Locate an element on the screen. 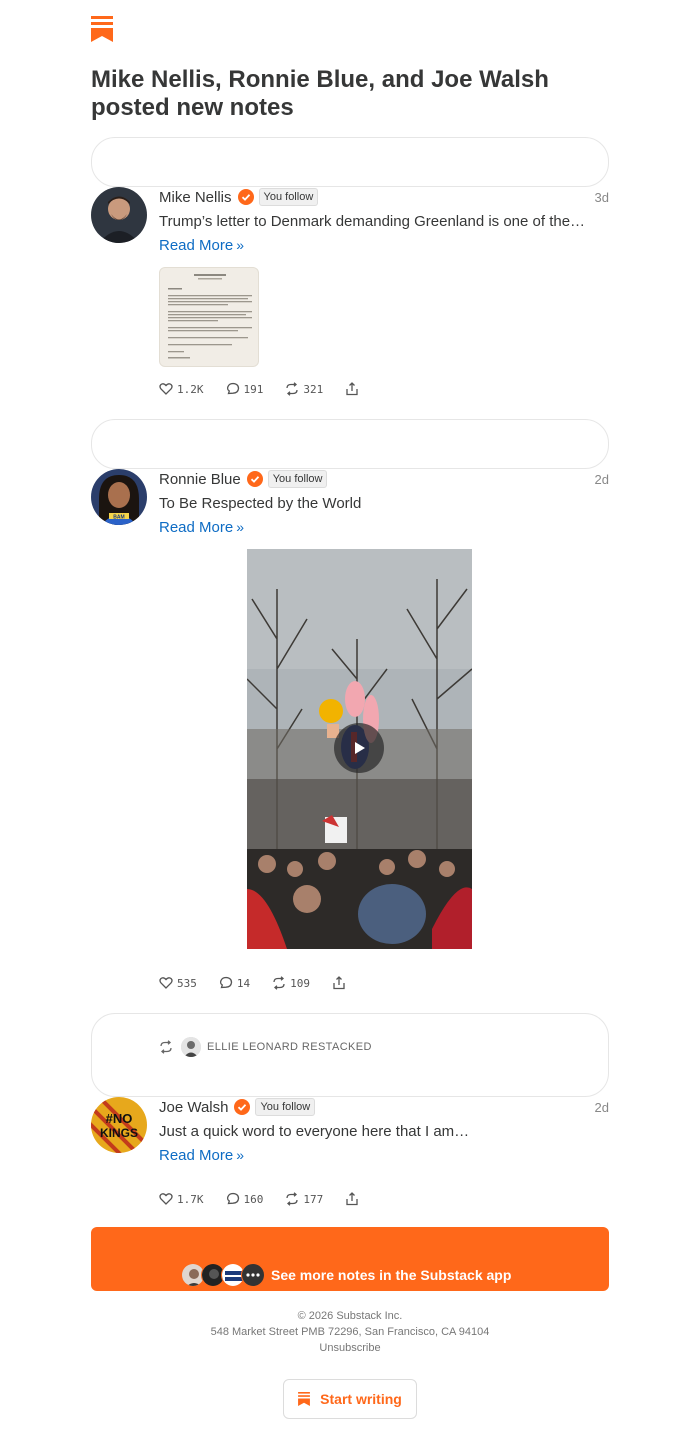  restack-button: 109 is located at coordinates (291, 983).